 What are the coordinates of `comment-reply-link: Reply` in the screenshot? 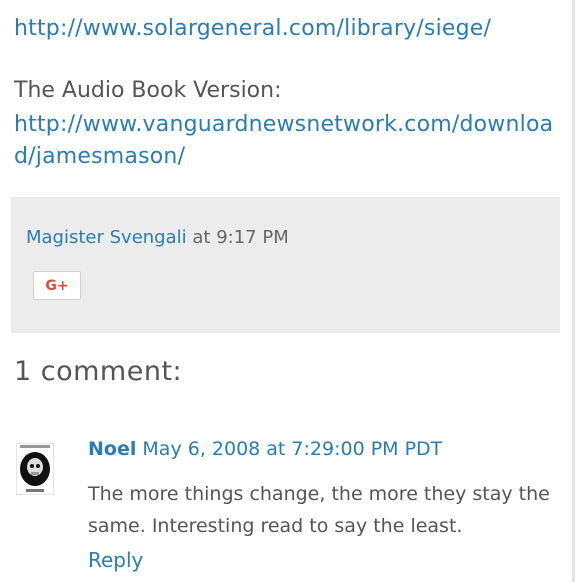 It's located at (115, 560).